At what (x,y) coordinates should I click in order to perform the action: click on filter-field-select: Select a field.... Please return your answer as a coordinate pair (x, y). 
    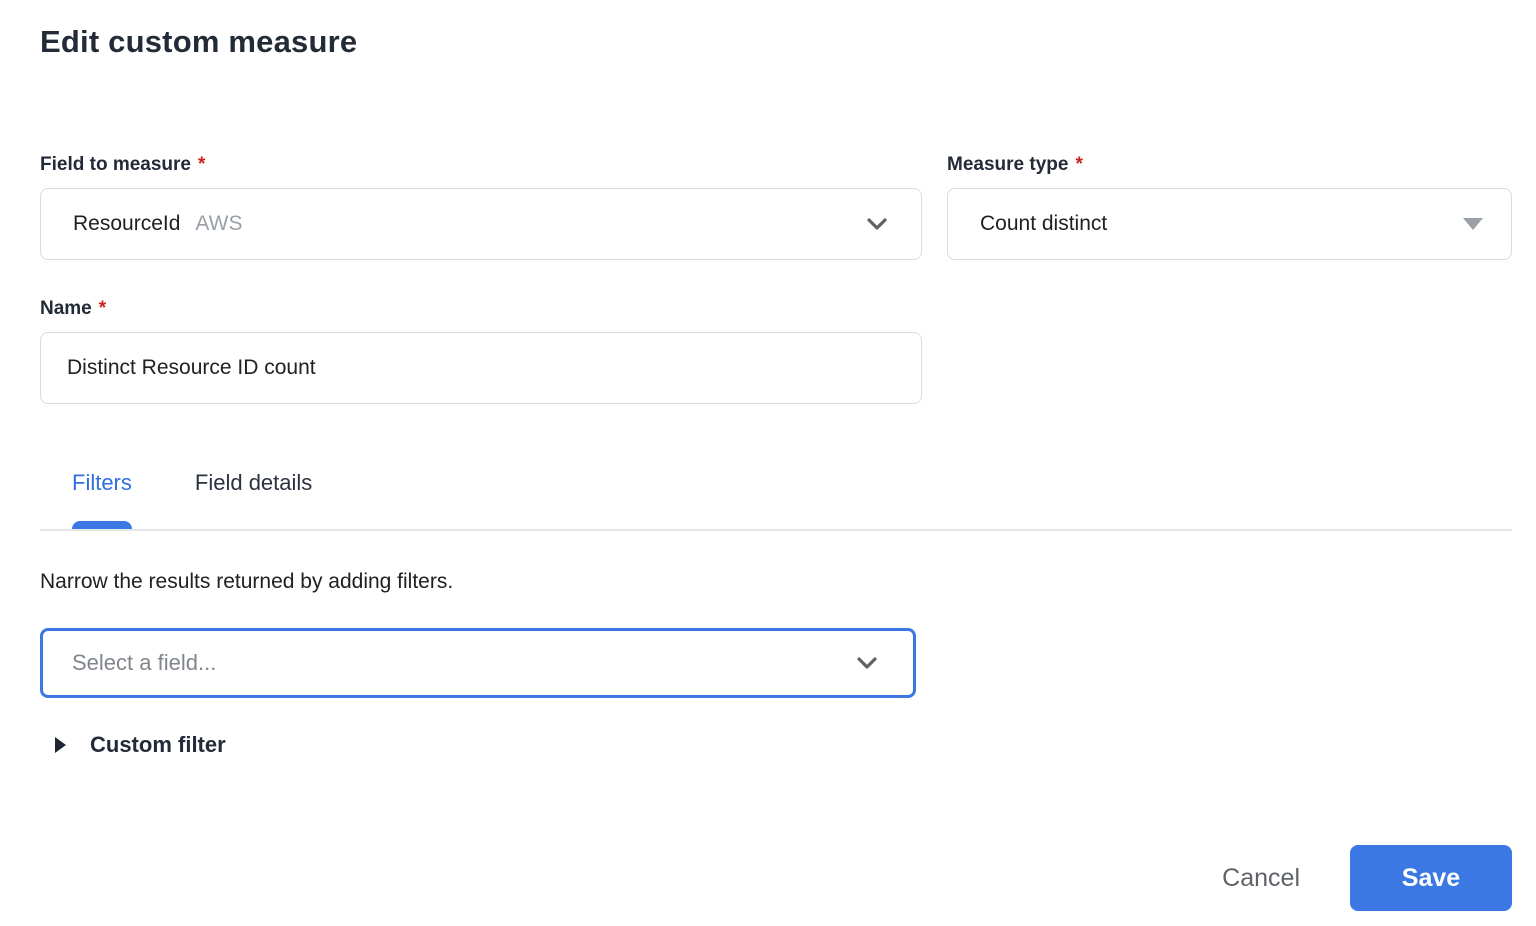
    Looking at the image, I should click on (478, 663).